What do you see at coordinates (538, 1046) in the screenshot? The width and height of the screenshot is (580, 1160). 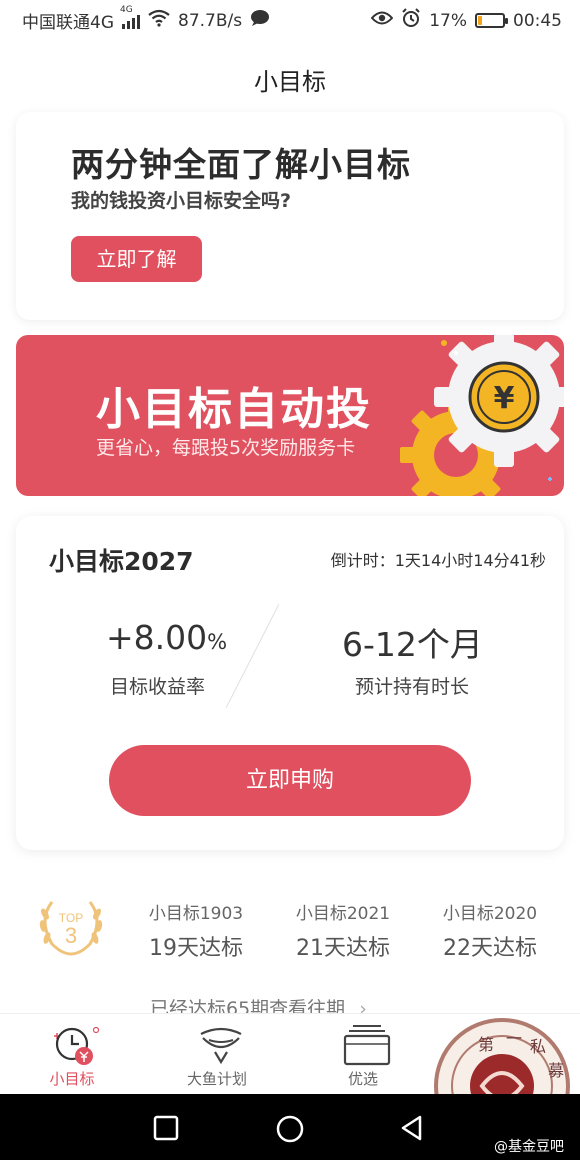 I see `svg-text: 私` at bounding box center [538, 1046].